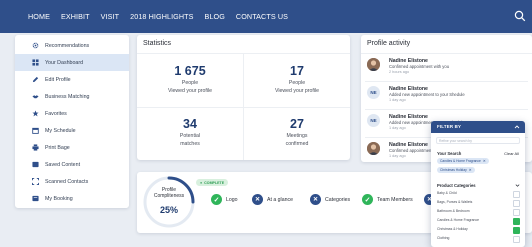 The width and height of the screenshot is (532, 247). I want to click on sidebar-item-recommendations: Recommendations, so click(72, 45).